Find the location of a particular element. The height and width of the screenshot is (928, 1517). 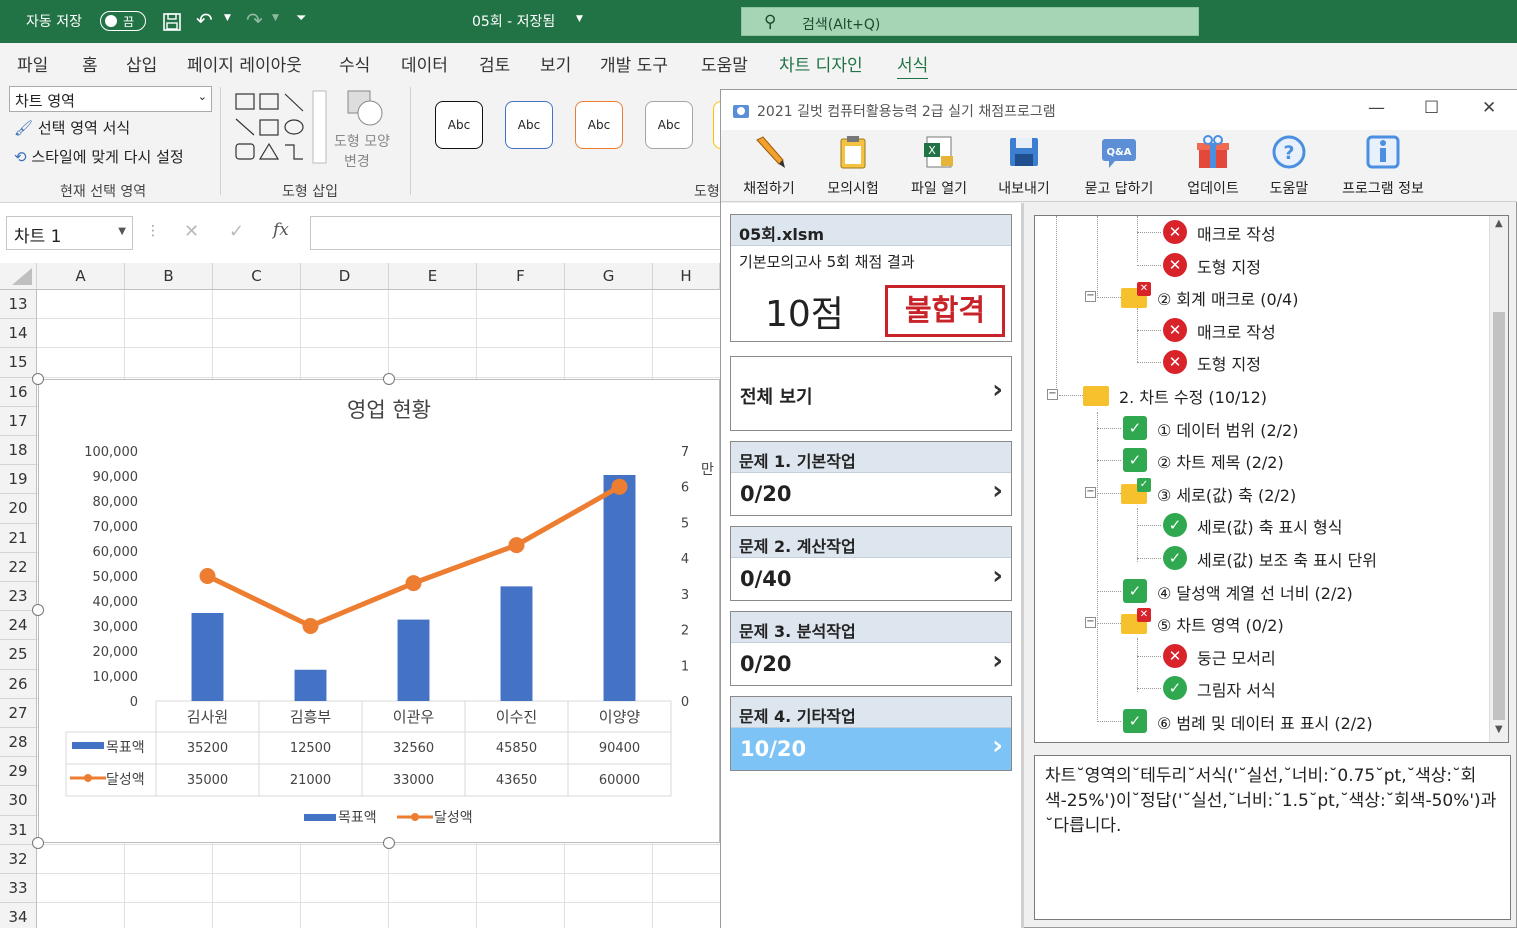

section-1-card: 문제 1. 기본작업 0/20 › is located at coordinates (871, 478).